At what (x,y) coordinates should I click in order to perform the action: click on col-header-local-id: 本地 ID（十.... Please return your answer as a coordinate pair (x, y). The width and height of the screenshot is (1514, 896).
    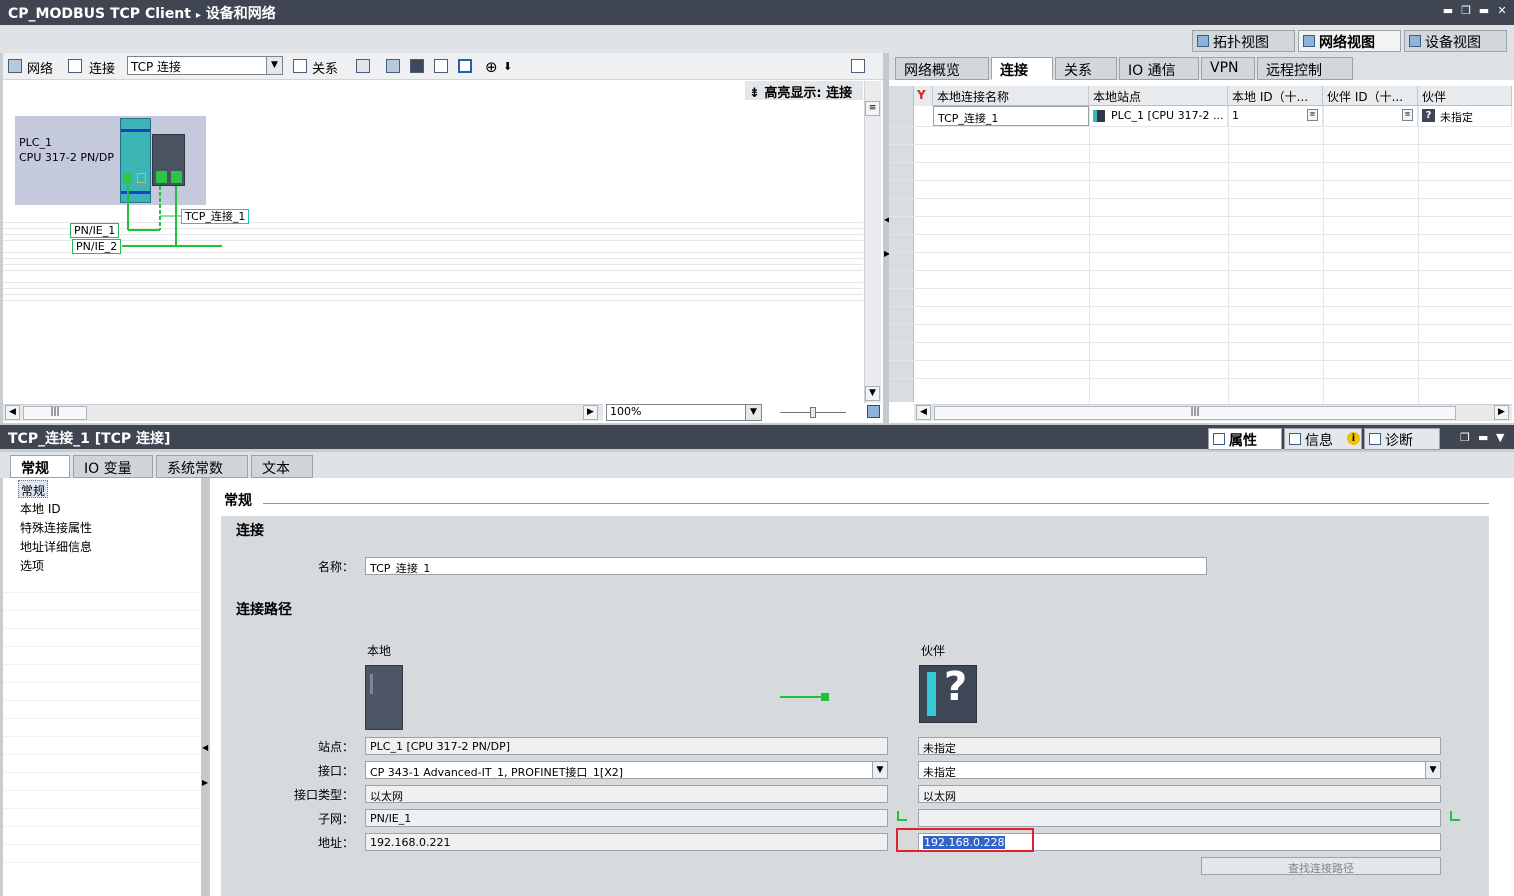
    Looking at the image, I should click on (1275, 96).